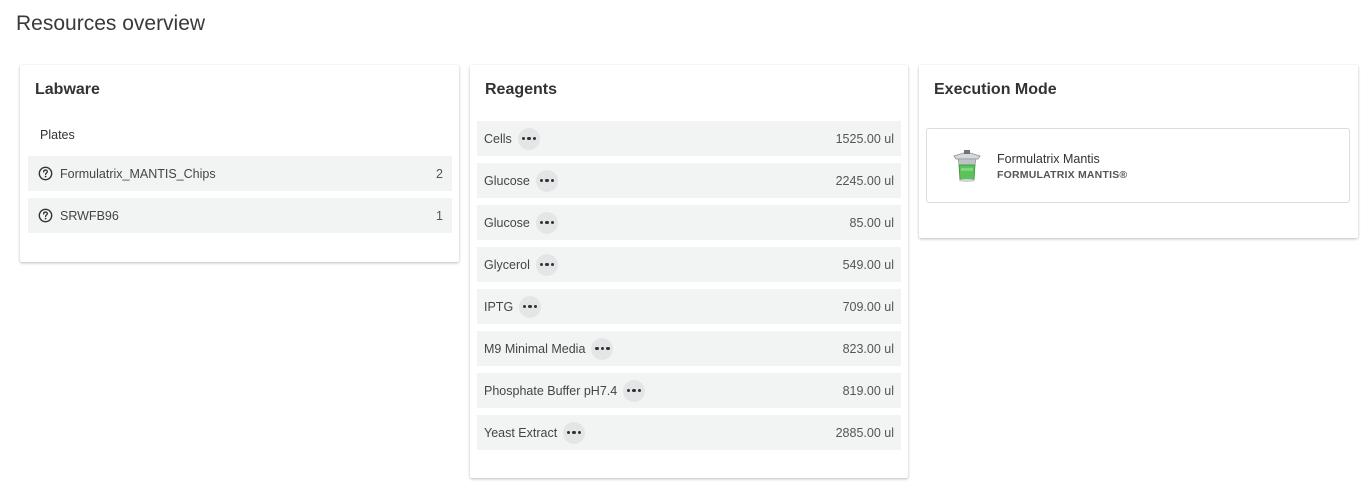 Image resolution: width=1368 pixels, height=489 pixels. I want to click on reagent-row: Glycerol 549.00 ul, so click(689, 264).